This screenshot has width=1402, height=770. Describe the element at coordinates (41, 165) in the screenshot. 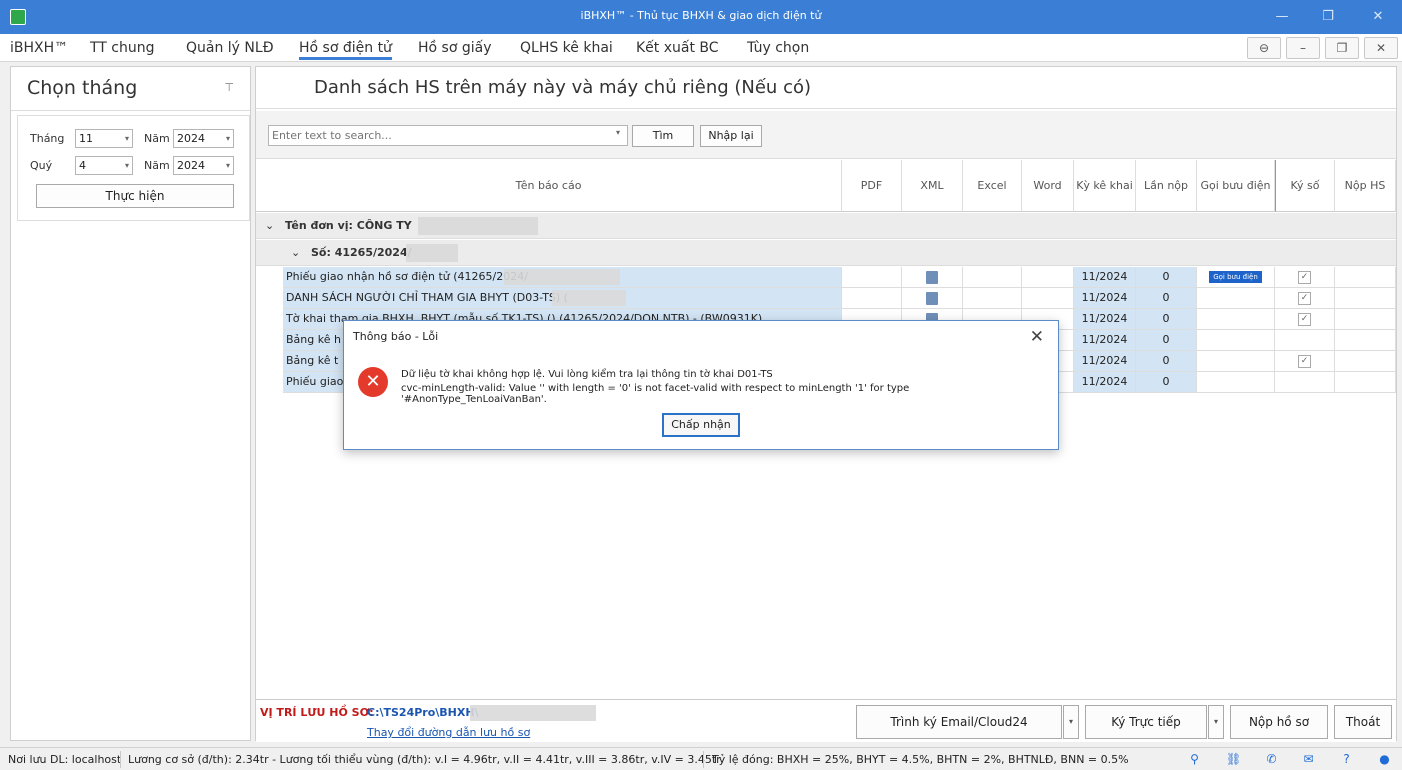

I see `quy-label: Quý` at that location.